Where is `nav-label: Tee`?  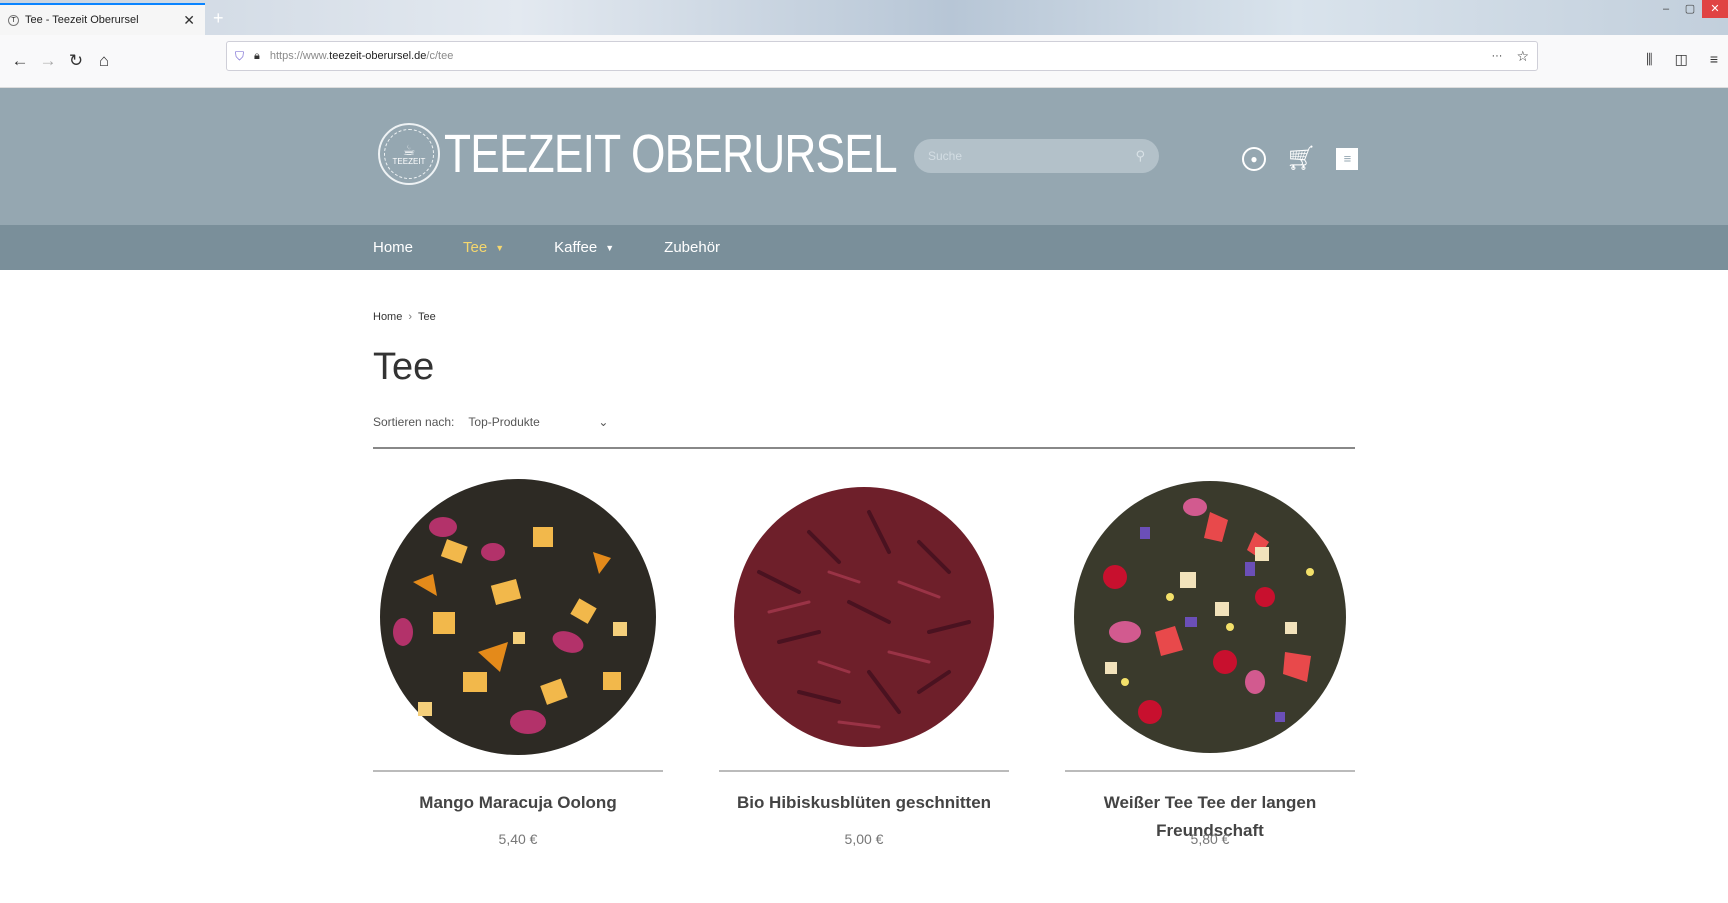 nav-label: Tee is located at coordinates (475, 247).